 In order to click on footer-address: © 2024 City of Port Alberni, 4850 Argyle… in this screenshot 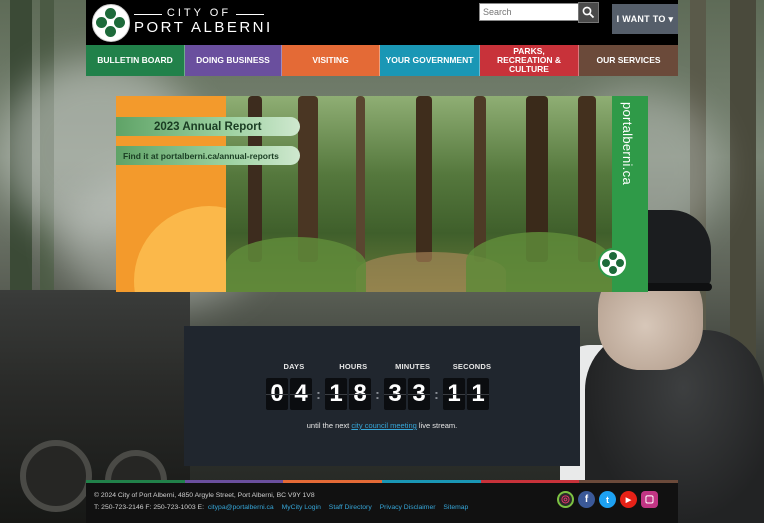, I will do `click(204, 495)`.